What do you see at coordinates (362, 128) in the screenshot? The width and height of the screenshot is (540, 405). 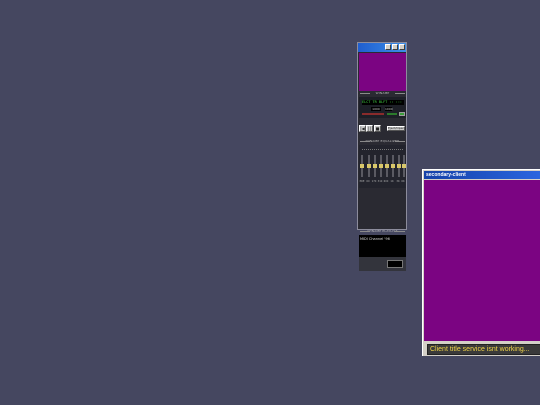 I see `previous-button: |◀` at bounding box center [362, 128].